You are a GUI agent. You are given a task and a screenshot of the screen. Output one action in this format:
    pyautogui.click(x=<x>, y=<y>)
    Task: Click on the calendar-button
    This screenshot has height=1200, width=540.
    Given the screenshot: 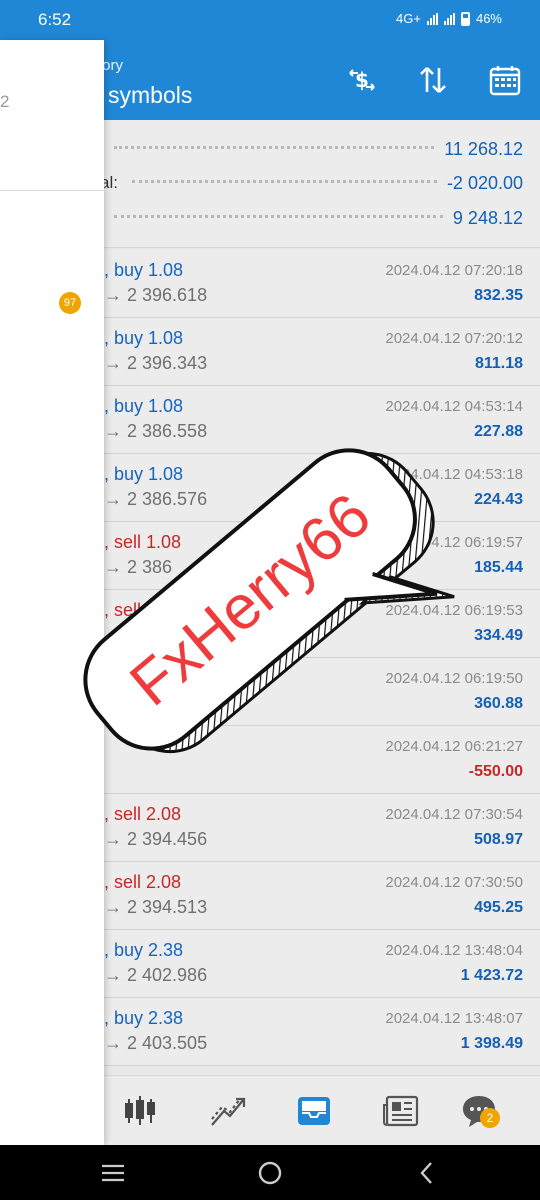 What is the action you would take?
    pyautogui.click(x=505, y=80)
    